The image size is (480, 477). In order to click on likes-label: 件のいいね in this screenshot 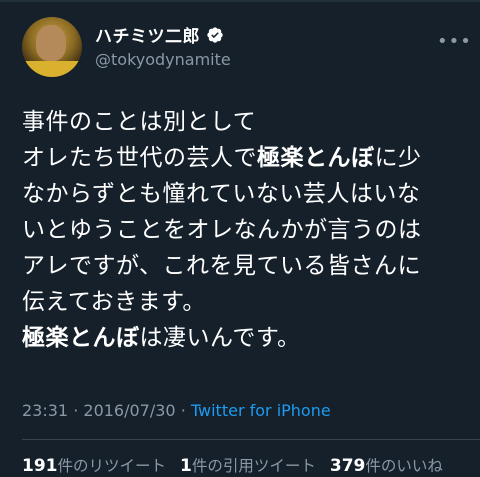, I will do `click(404, 466)`.